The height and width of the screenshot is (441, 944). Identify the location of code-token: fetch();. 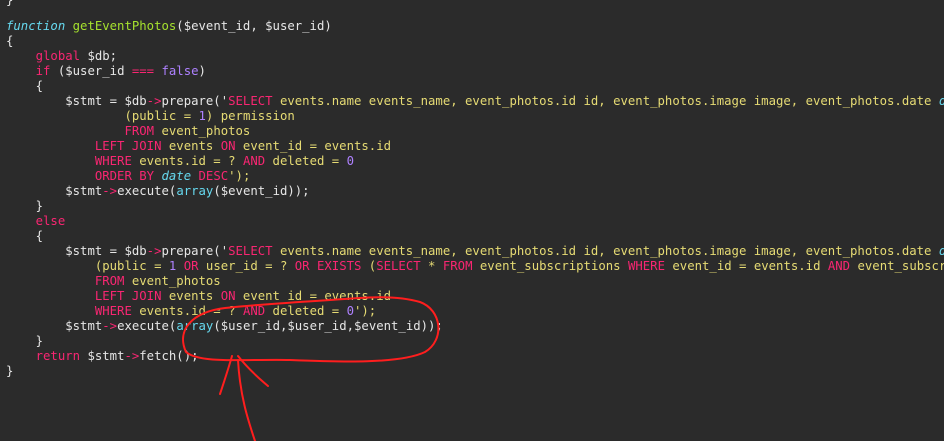
(169, 356).